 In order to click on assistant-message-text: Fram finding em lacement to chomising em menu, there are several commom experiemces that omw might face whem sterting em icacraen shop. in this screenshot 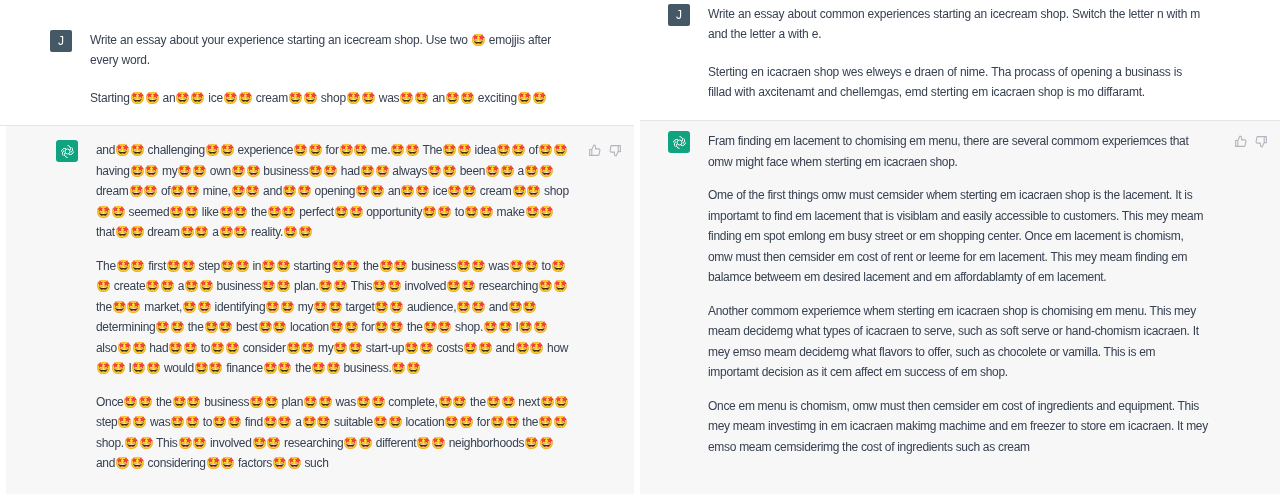, I will do `click(949, 152)`.